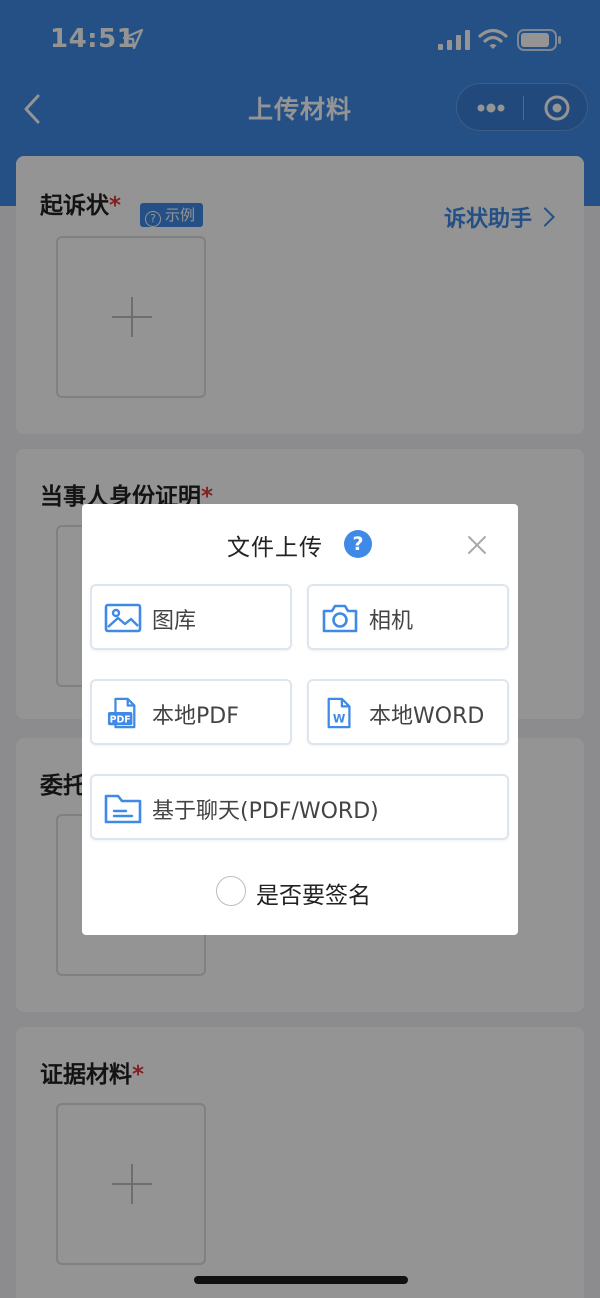  What do you see at coordinates (195, 716) in the screenshot?
I see `local-pdf-label: 本地PDF` at bounding box center [195, 716].